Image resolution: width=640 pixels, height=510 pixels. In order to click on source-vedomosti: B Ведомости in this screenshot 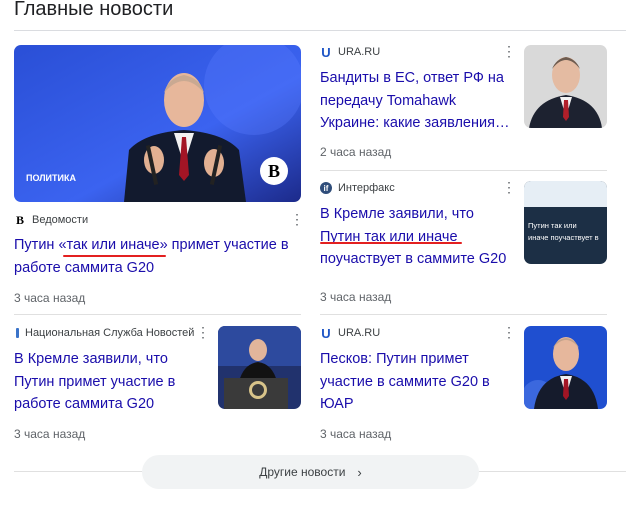, I will do `click(51, 220)`.